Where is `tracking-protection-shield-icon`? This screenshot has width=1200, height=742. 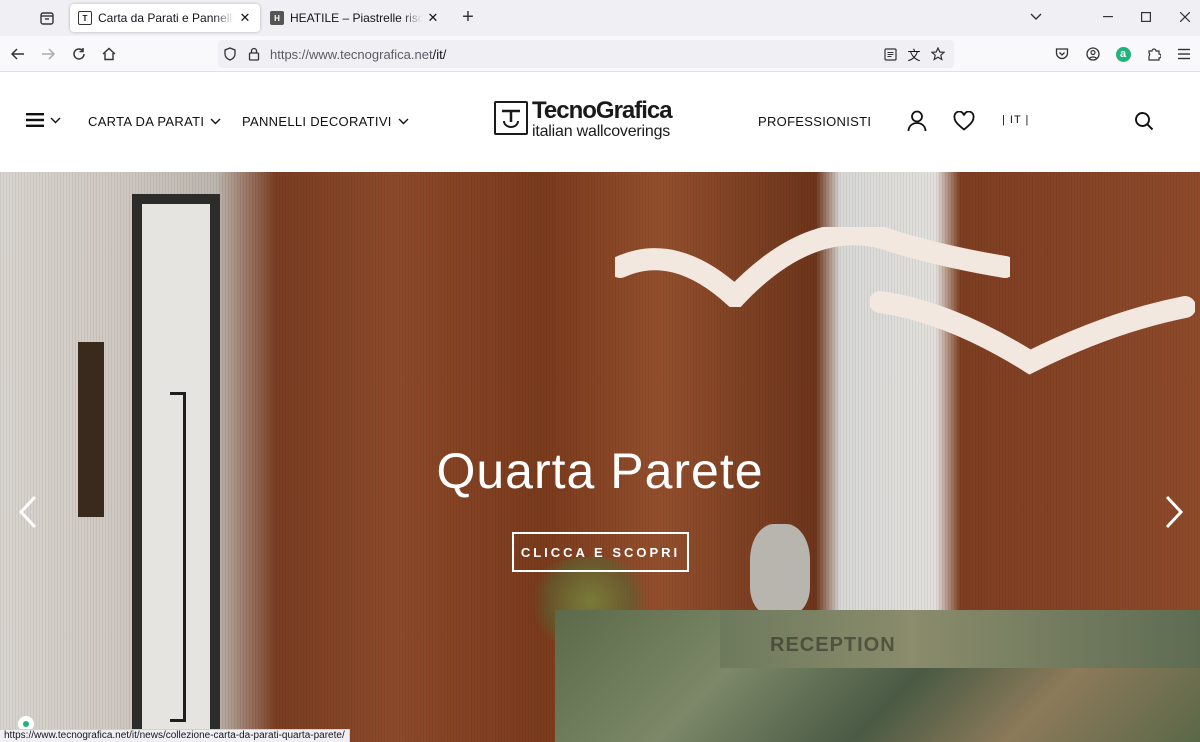
tracking-protection-shield-icon is located at coordinates (230, 54).